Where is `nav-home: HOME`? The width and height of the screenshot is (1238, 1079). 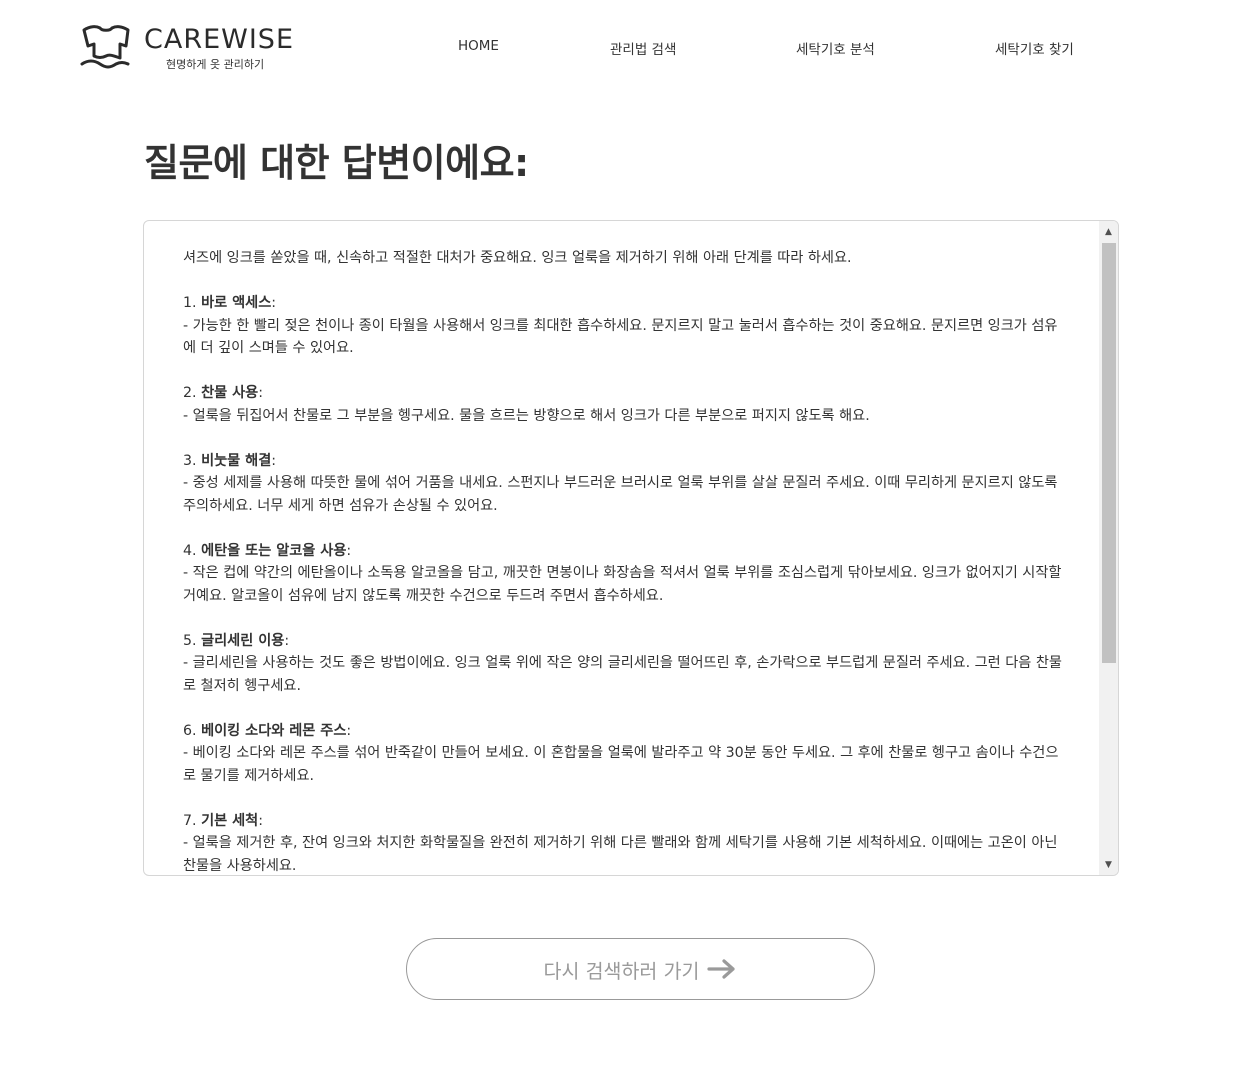 nav-home: HOME is located at coordinates (478, 46).